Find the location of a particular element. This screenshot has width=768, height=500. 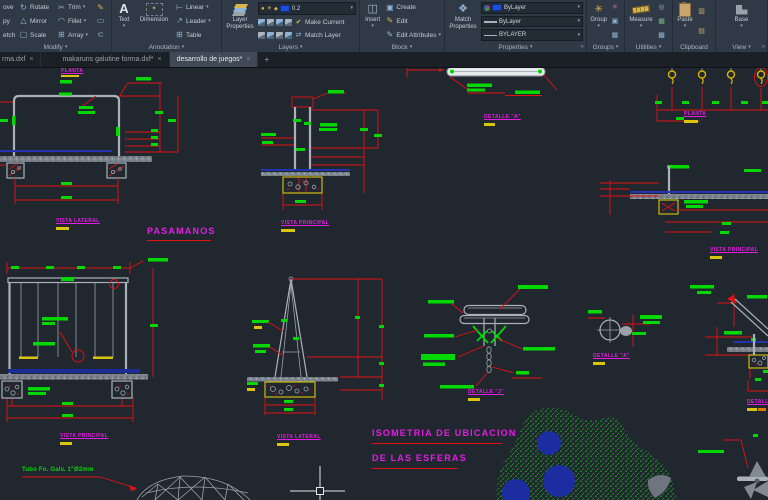

edit-block-icon: ✎ is located at coordinates (390, 21).